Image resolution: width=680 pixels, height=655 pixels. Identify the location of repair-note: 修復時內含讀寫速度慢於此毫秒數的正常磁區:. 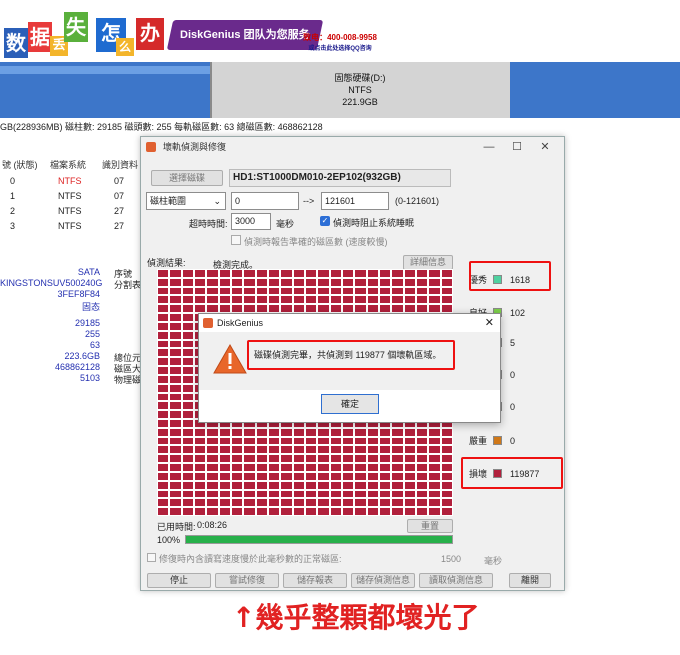
(250, 559).